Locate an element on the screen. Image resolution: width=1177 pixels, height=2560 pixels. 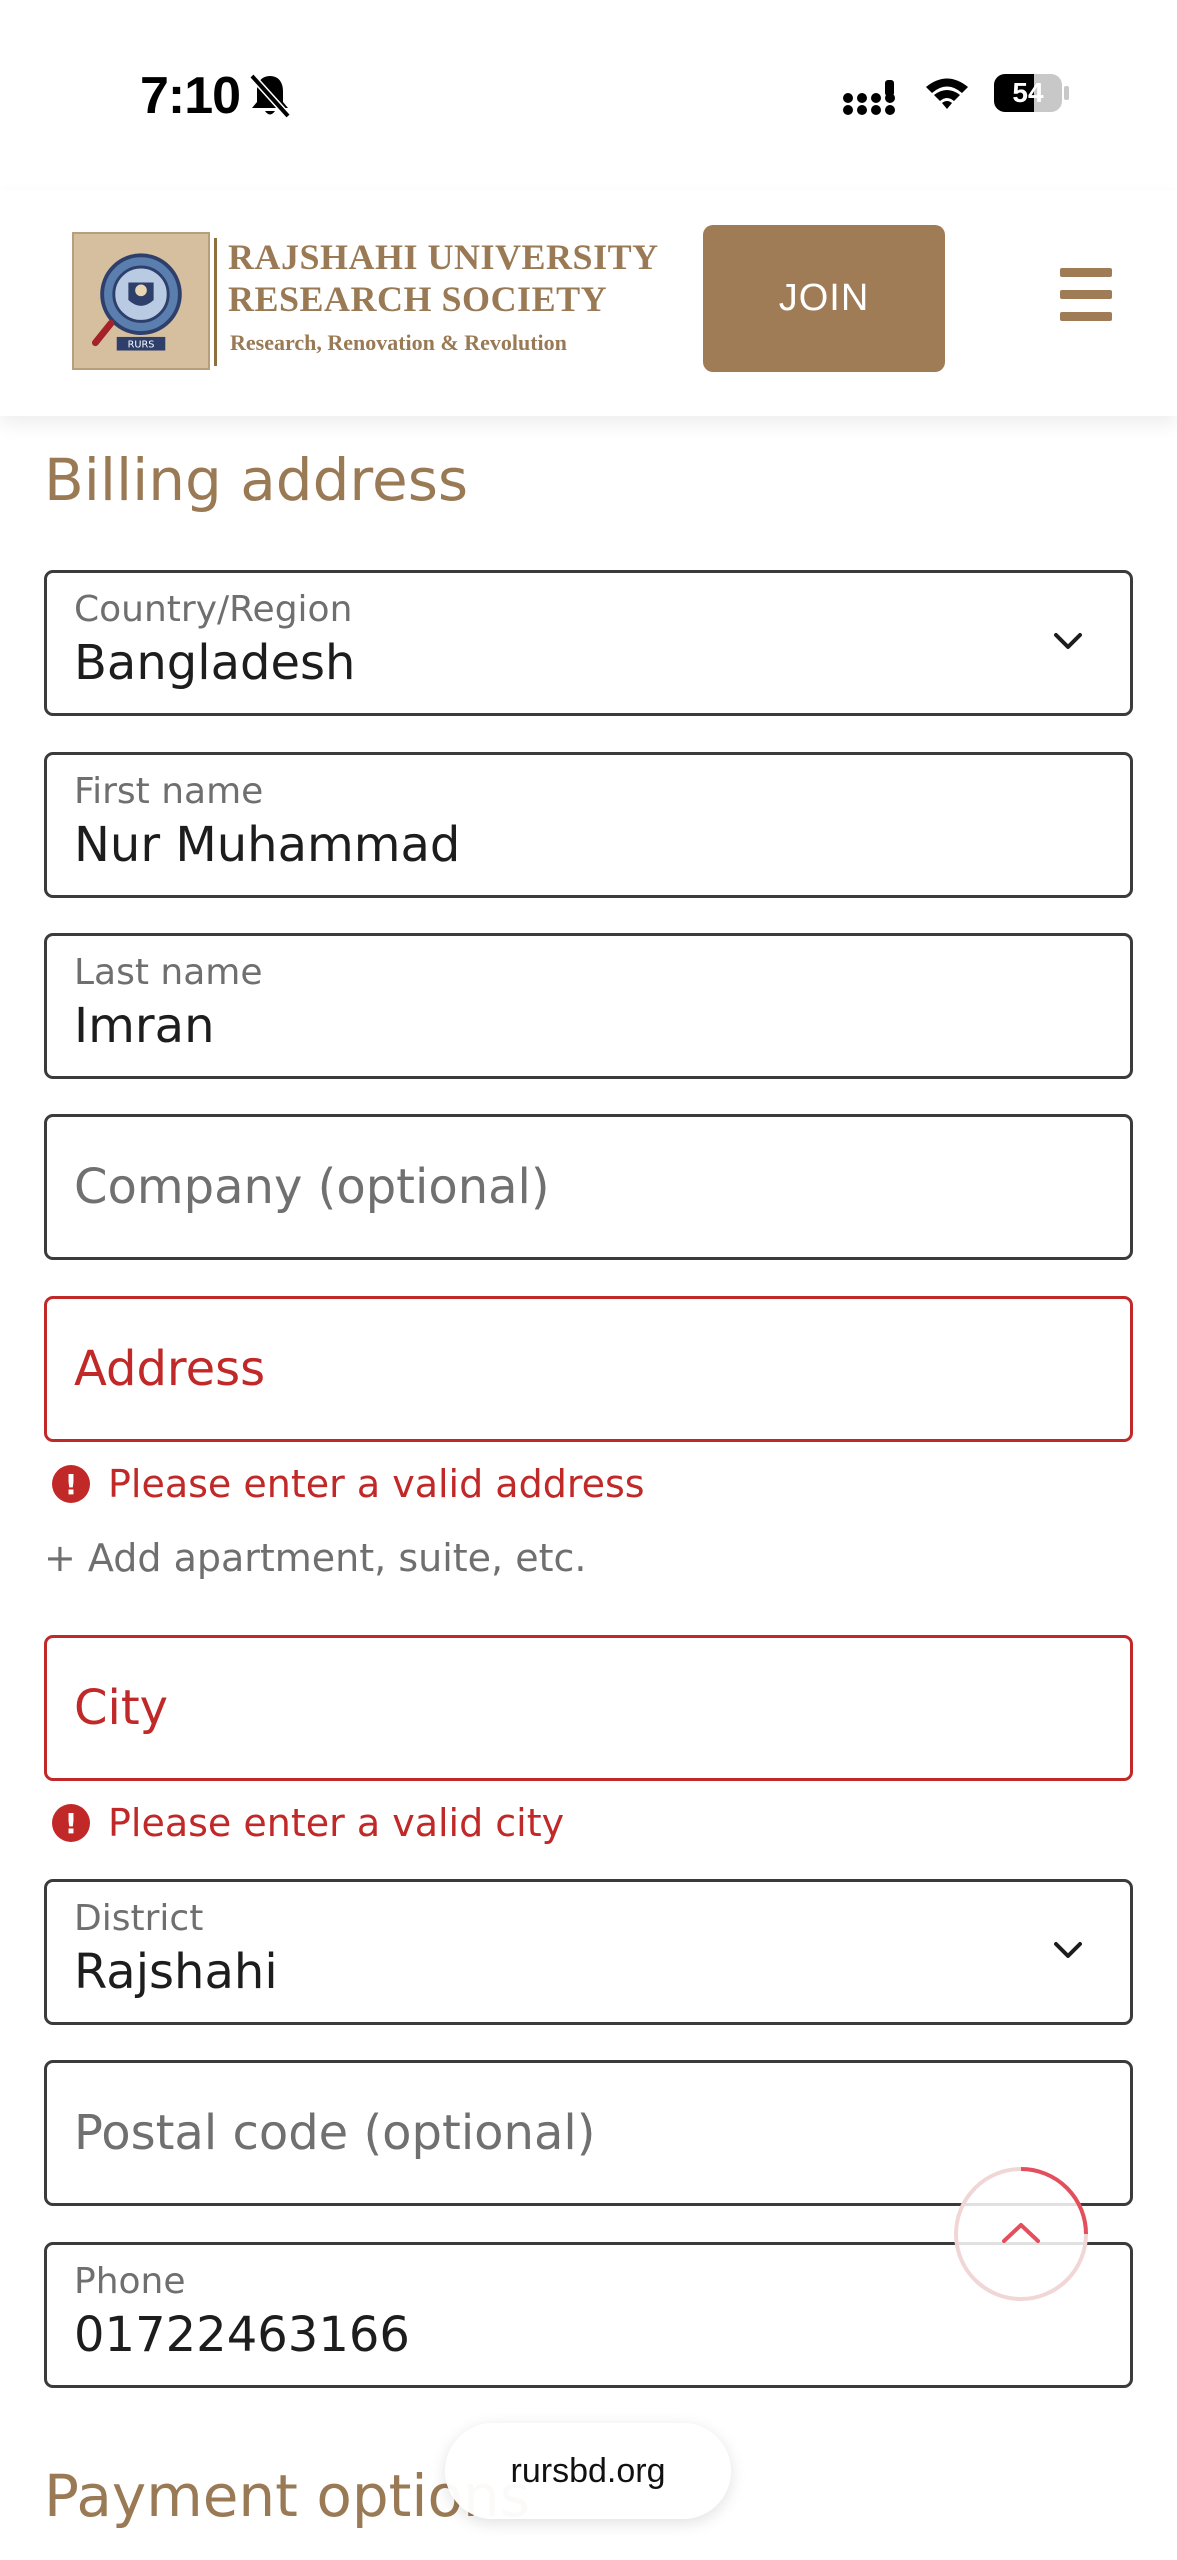
city-field: City is located at coordinates (588, 1708).